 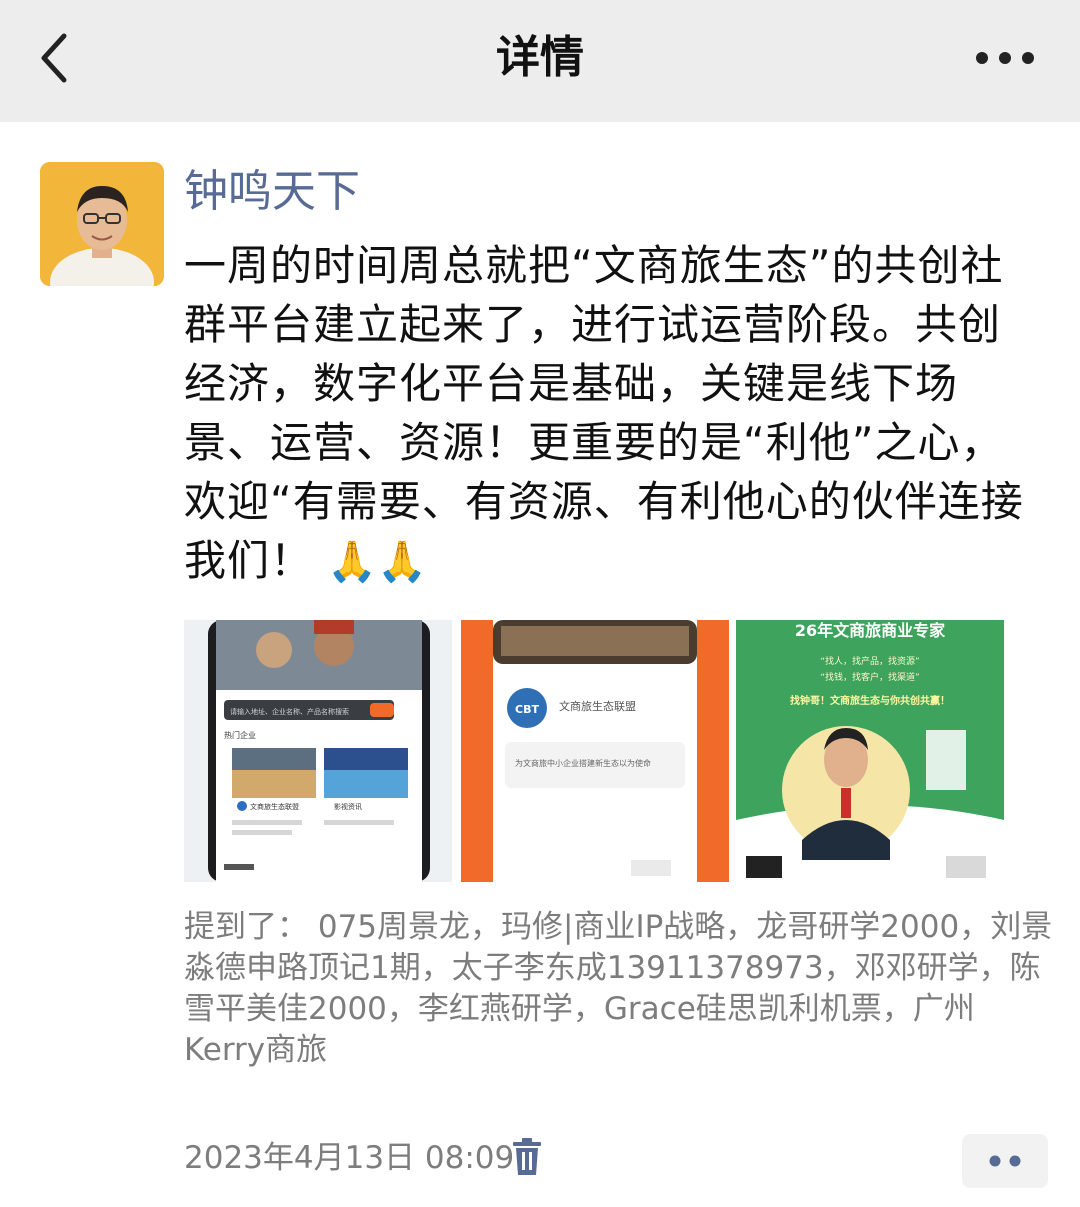 What do you see at coordinates (289, 711) in the screenshot?
I see `search-bar-text: 请输入地址、企业名称、产品名称搜索` at bounding box center [289, 711].